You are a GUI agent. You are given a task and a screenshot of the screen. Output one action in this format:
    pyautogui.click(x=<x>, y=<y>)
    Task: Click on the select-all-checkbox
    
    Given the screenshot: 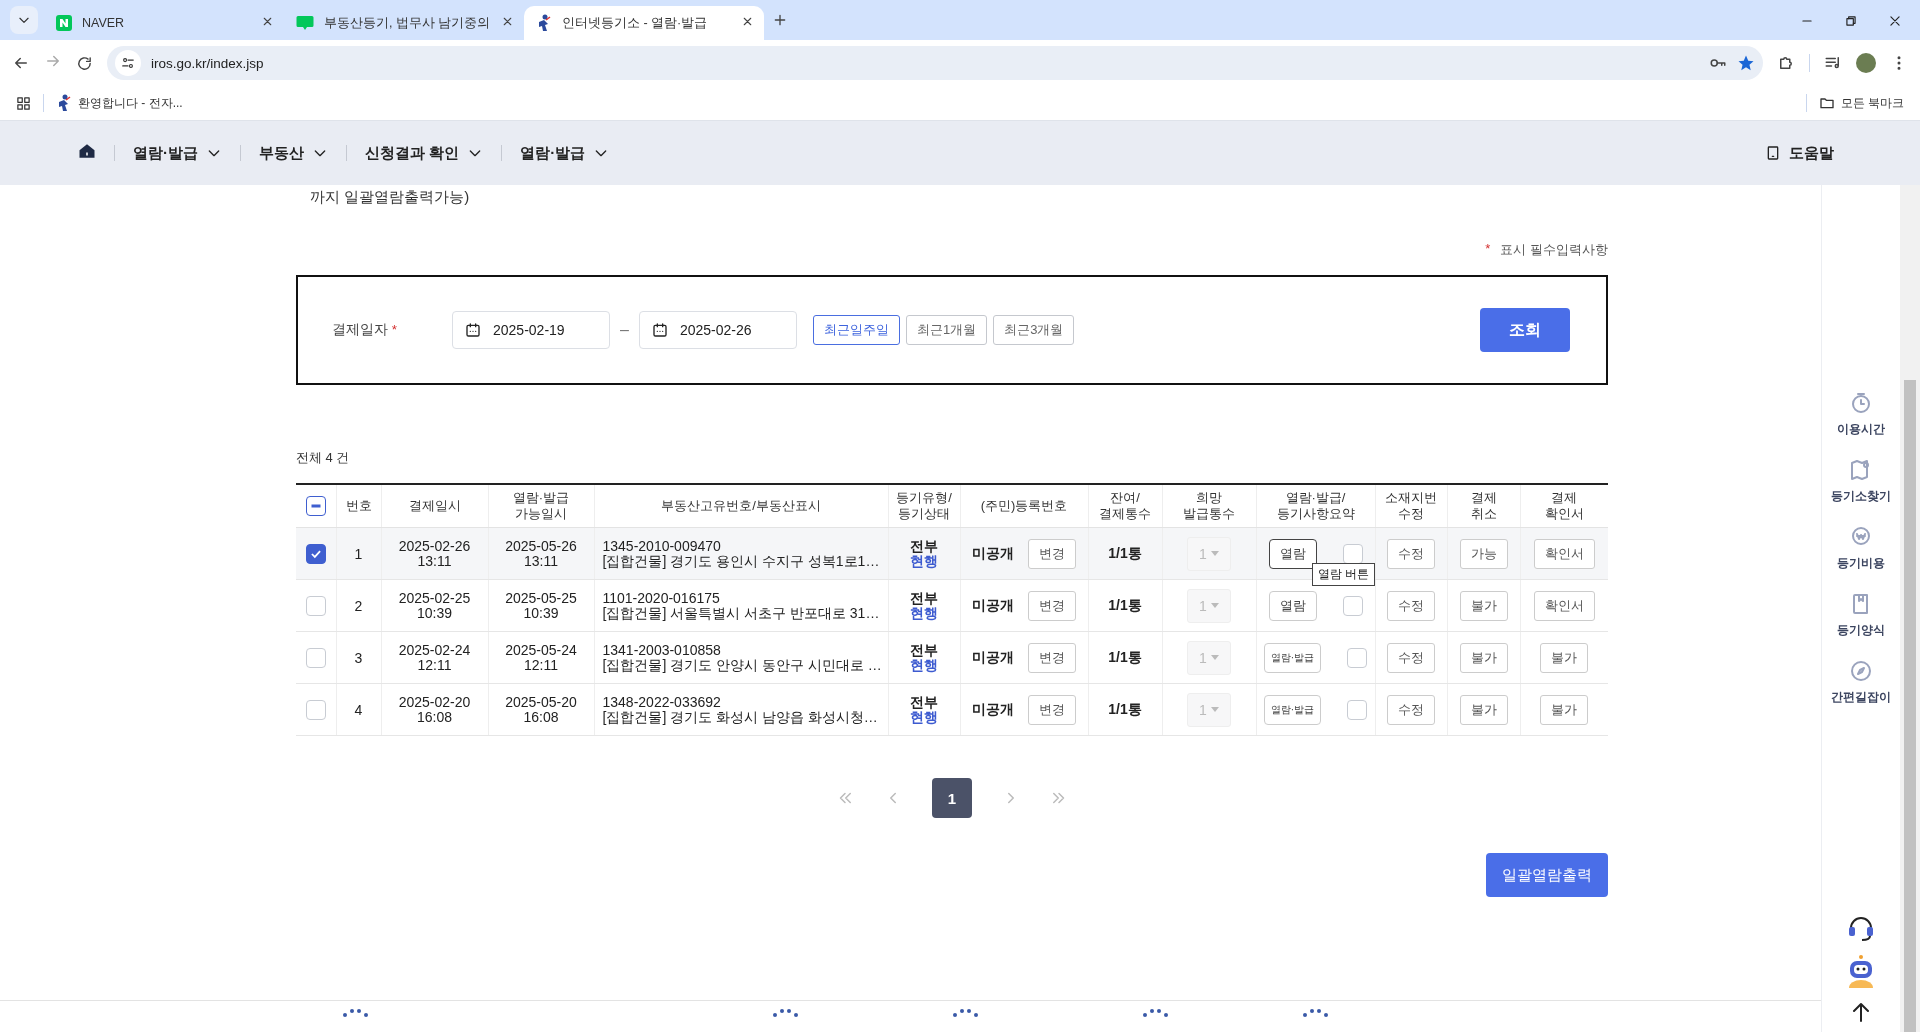 What is the action you would take?
    pyautogui.click(x=315, y=506)
    